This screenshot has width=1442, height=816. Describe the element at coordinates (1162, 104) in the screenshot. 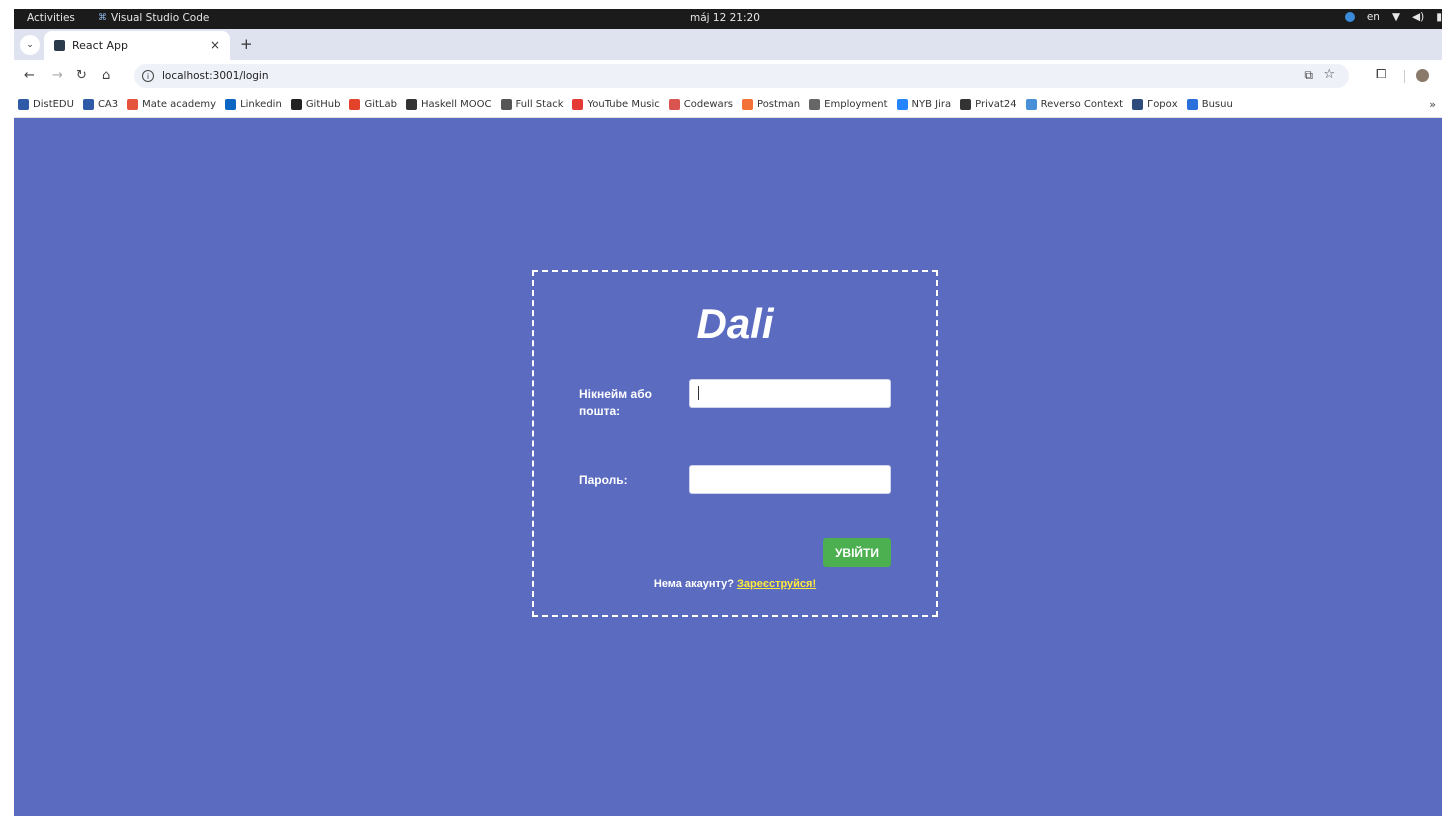

I see `bookmark-label: Горох` at that location.